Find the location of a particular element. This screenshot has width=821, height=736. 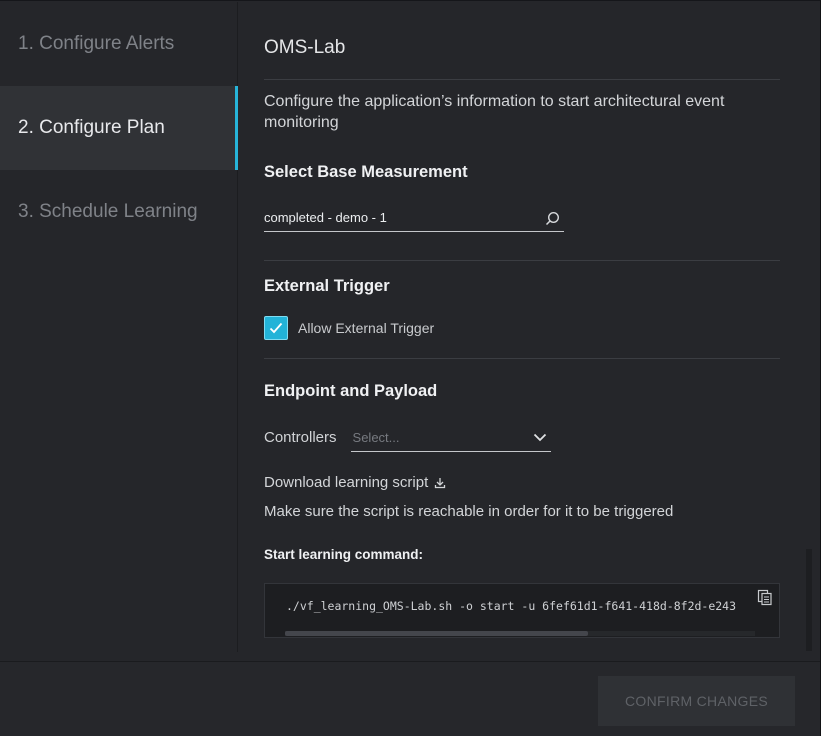

allow-external-trigger-row: Allow External Trigger is located at coordinates (349, 328).